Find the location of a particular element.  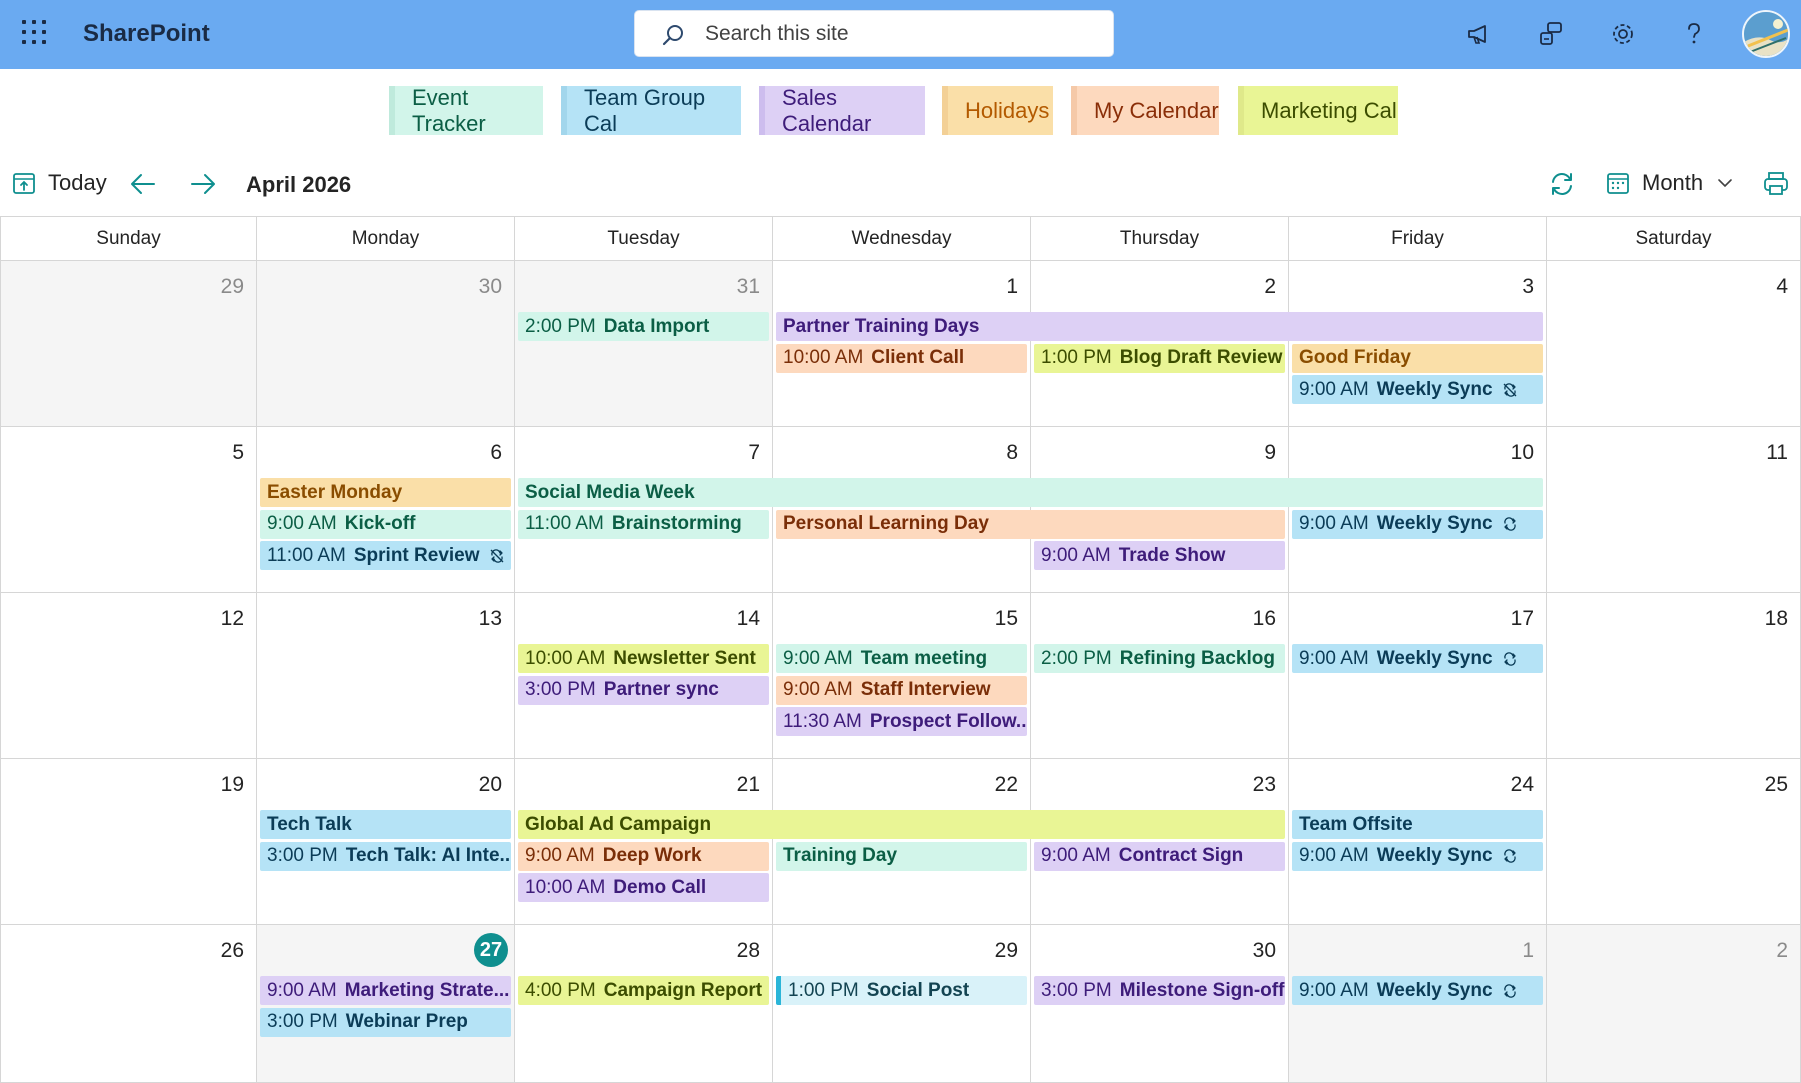

day-cell: 31 is located at coordinates (644, 344).